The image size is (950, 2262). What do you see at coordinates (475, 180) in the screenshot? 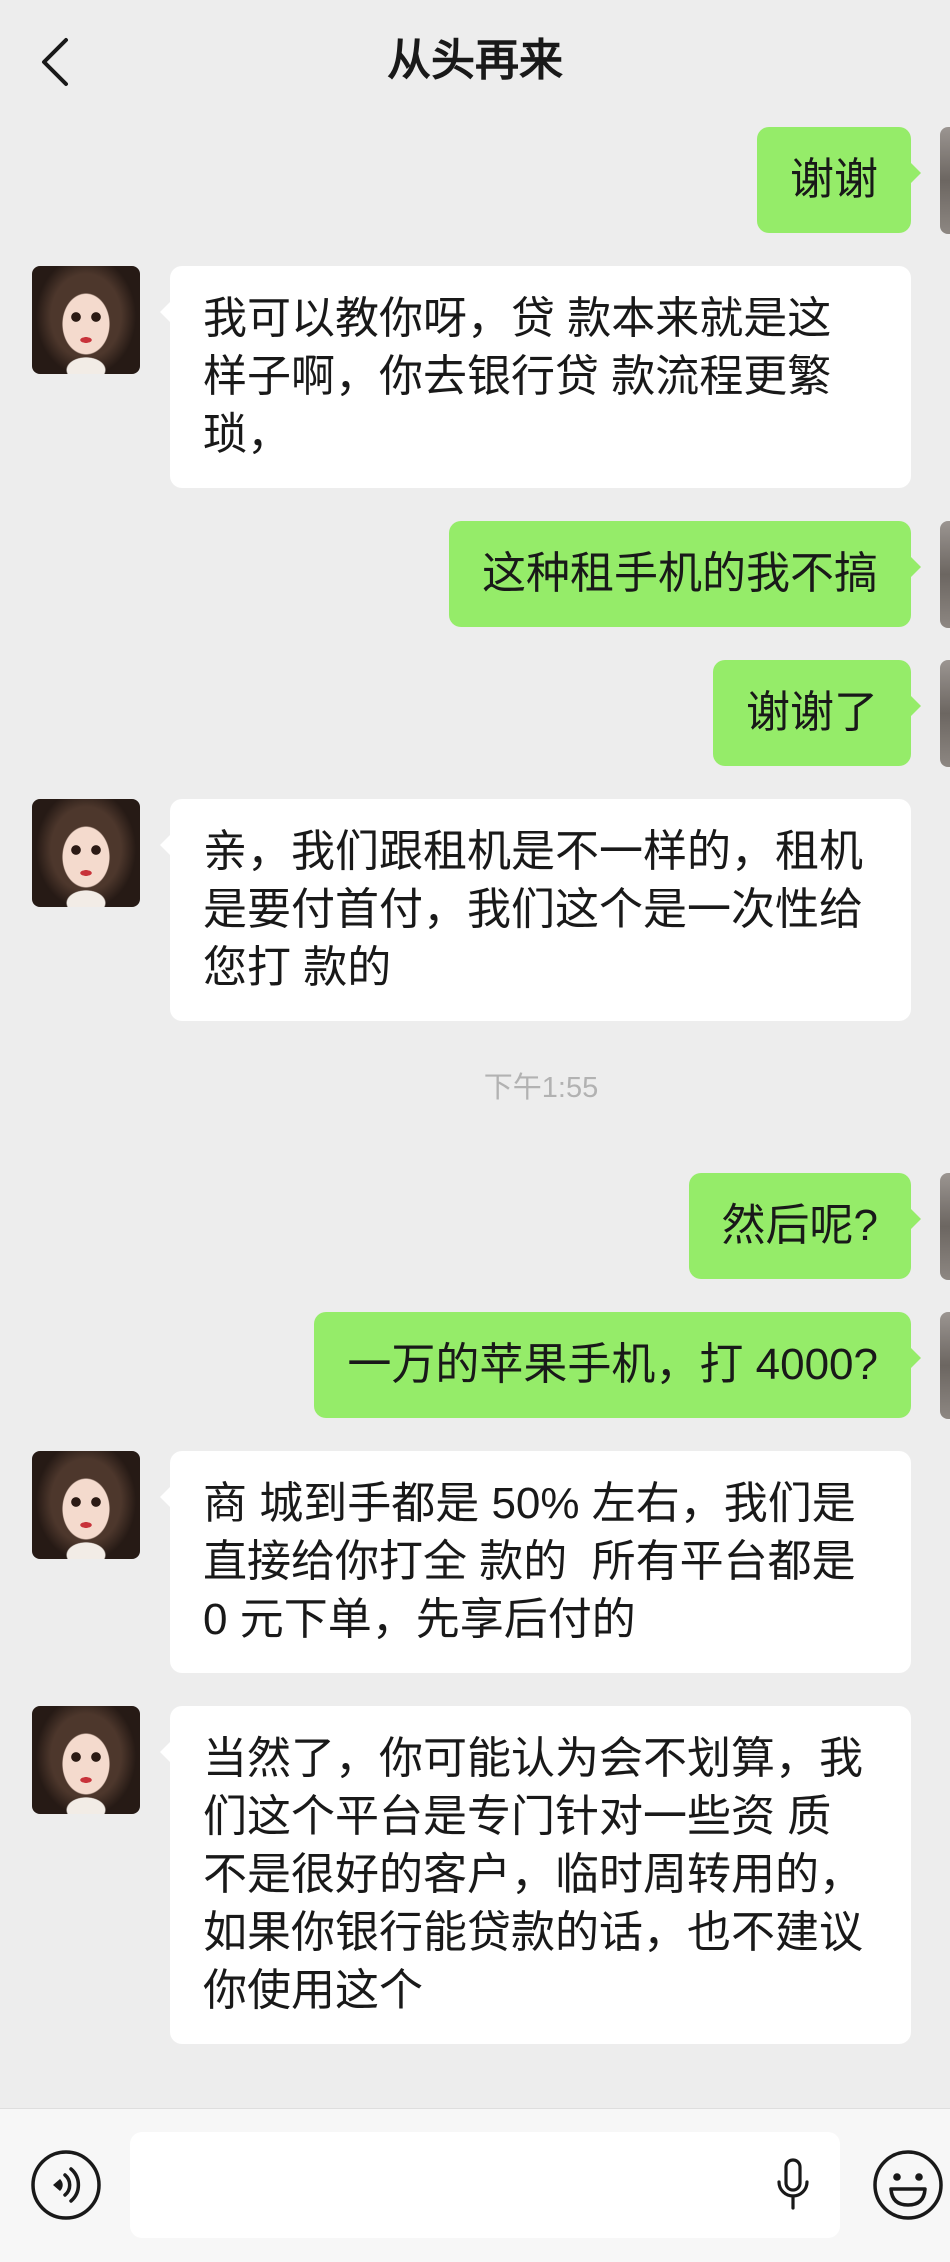
I see `message-row-outgoing: 谢谢` at bounding box center [475, 180].